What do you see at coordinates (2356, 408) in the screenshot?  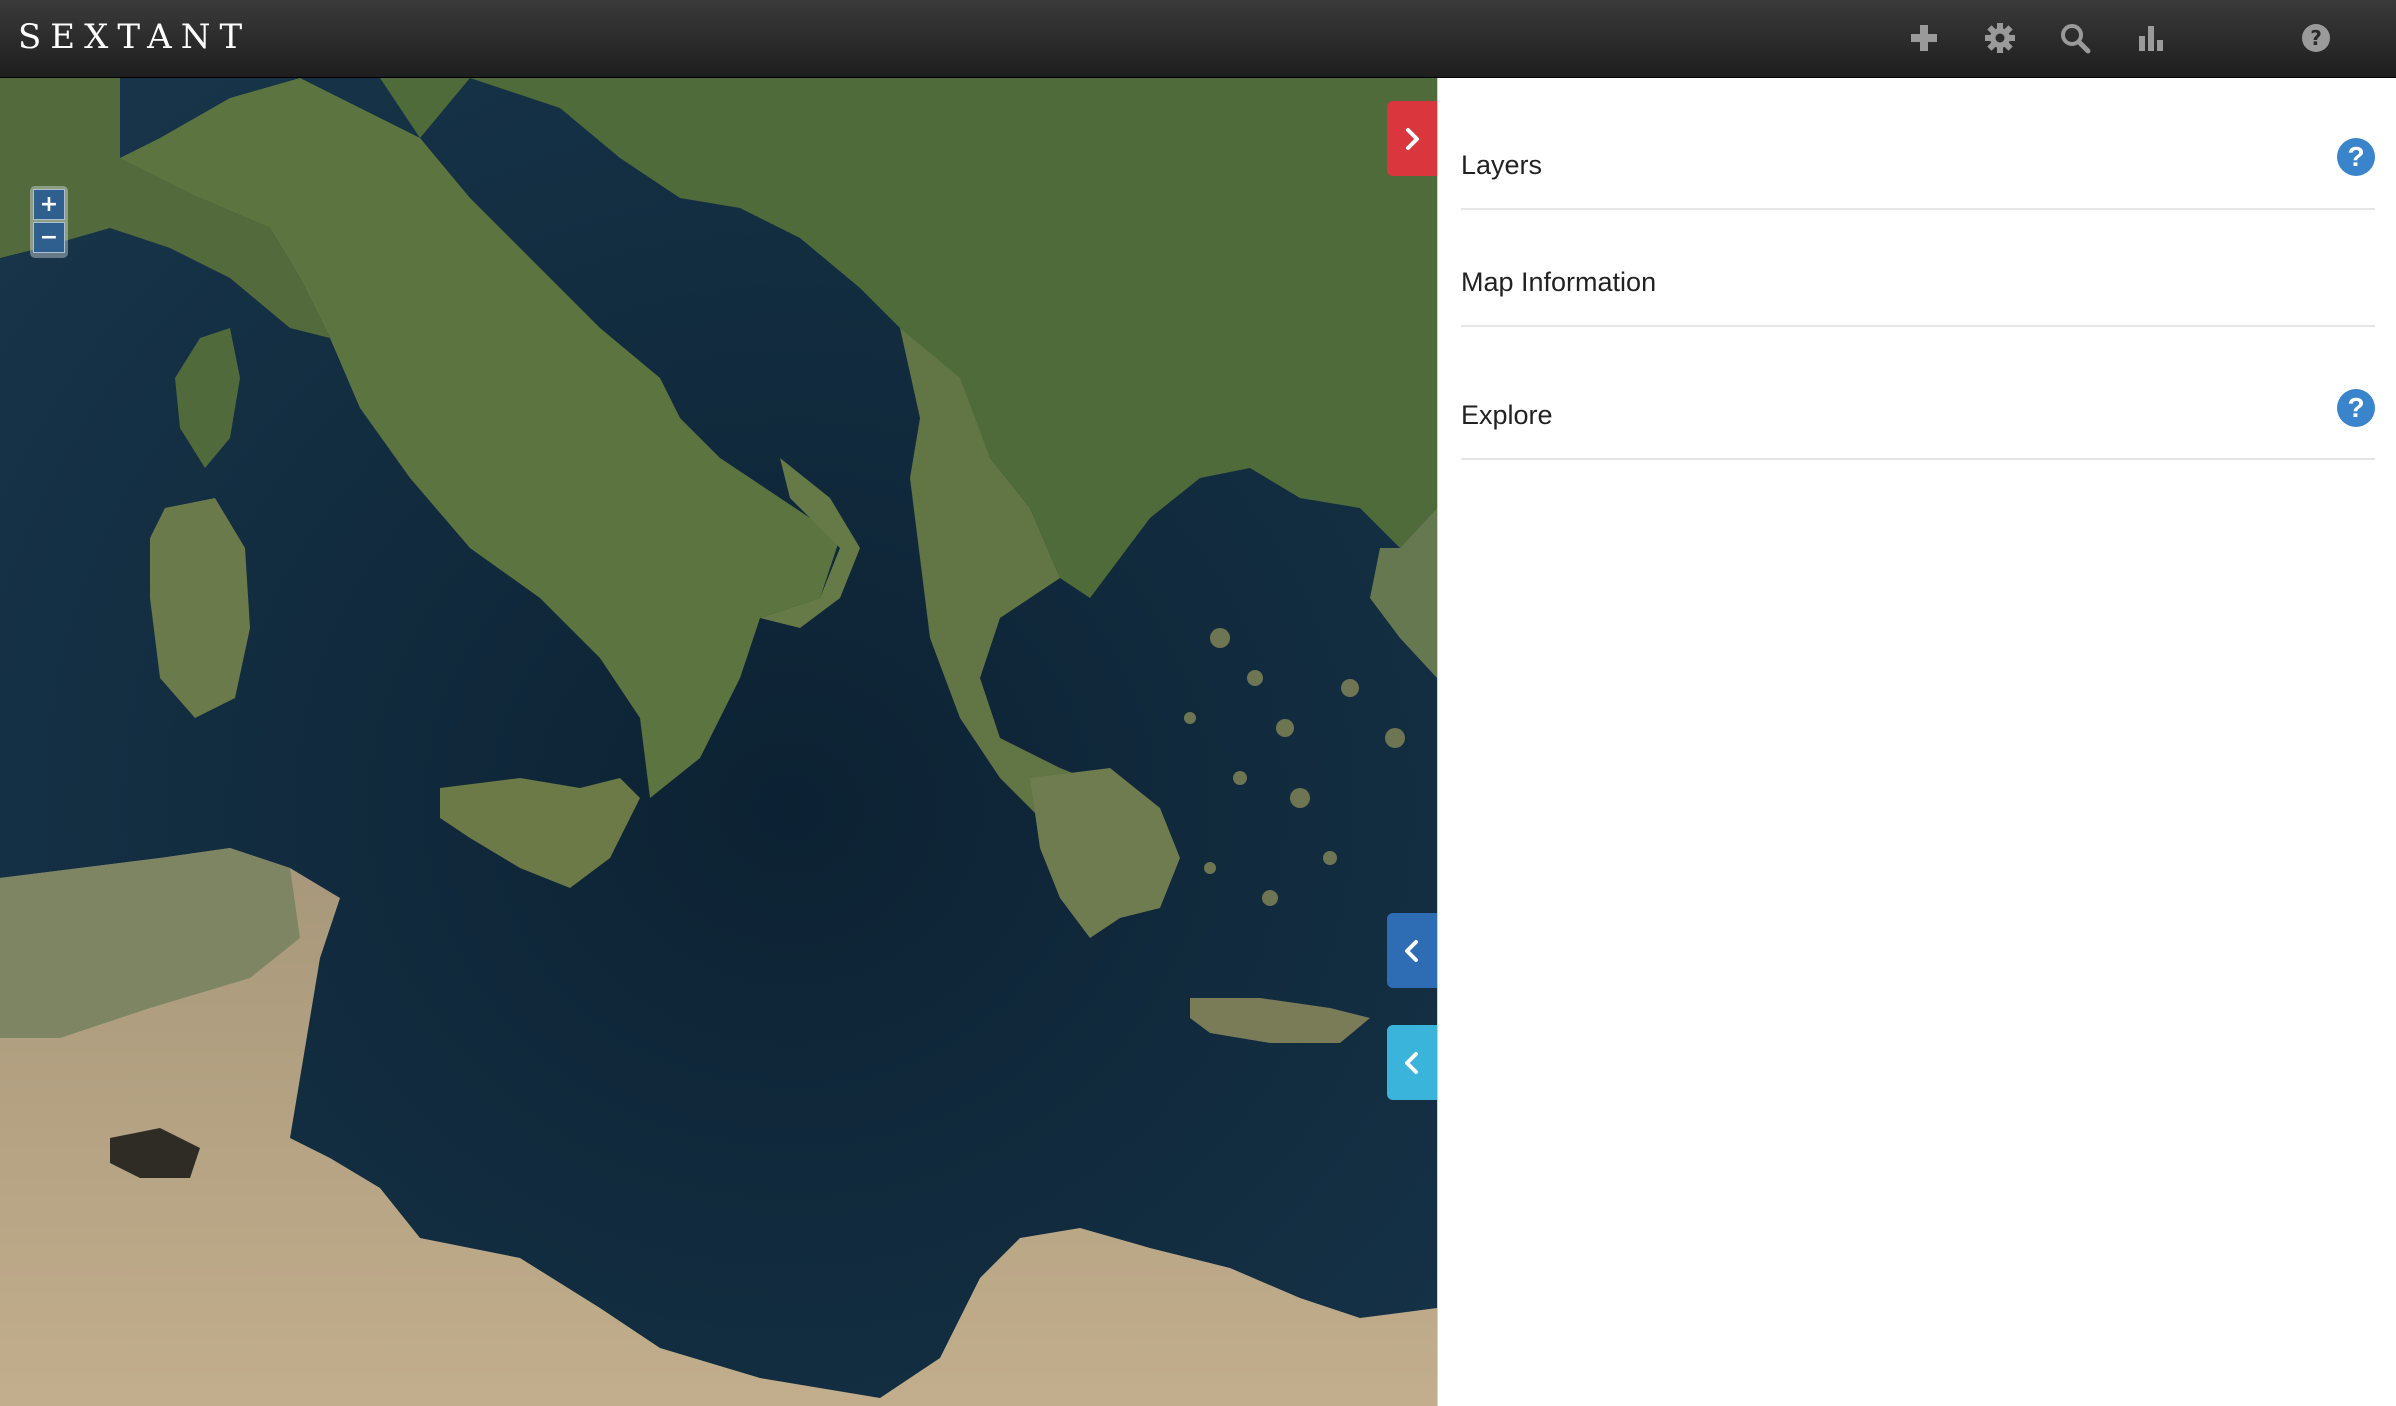 I see `explore-help-icon: ?` at bounding box center [2356, 408].